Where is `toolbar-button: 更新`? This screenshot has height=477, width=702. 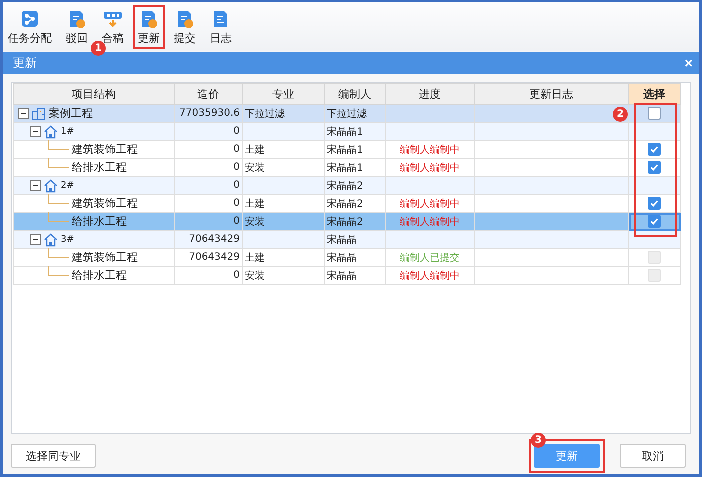
toolbar-button: 更新 is located at coordinates (149, 27).